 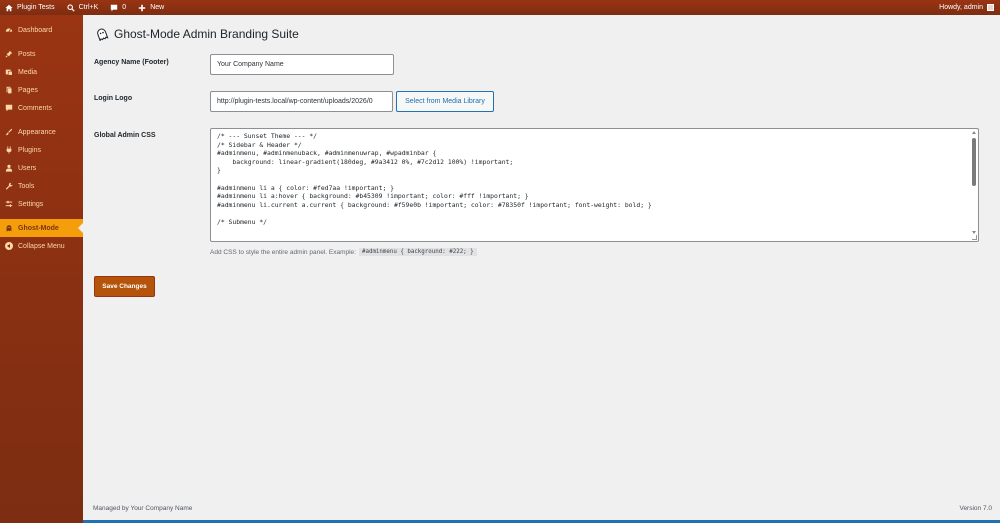 I want to click on command-palette-link: Ctrl+K, so click(x=83, y=7).